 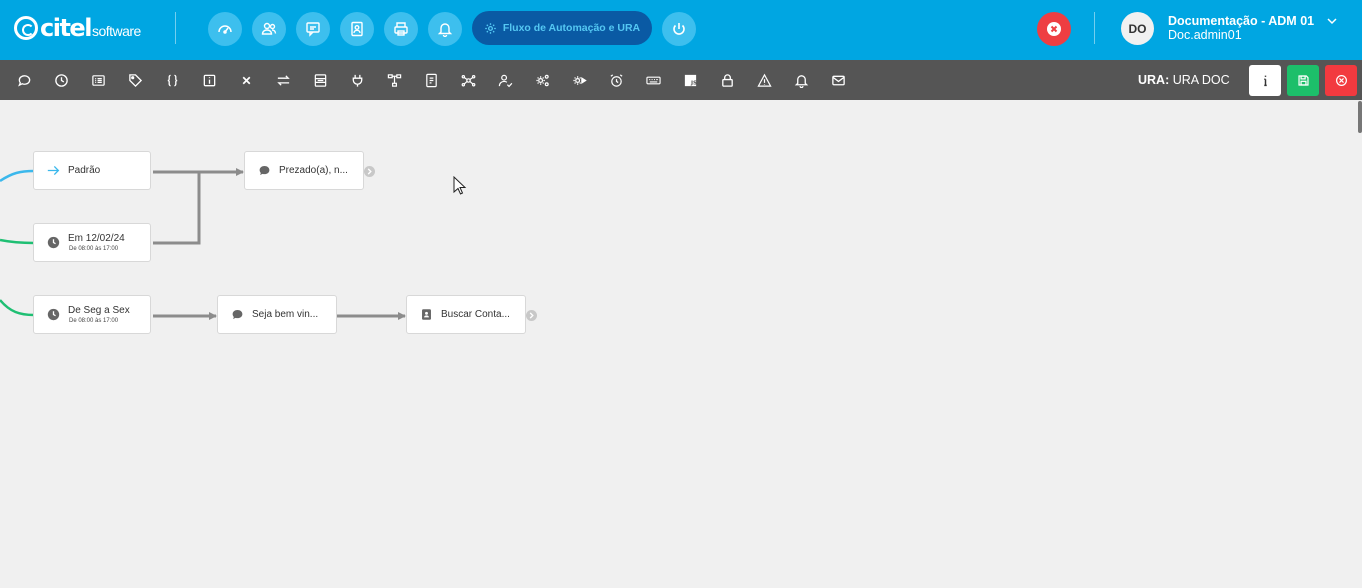 I want to click on user-name: Documentação - ADM 01, so click(x=1241, y=21).